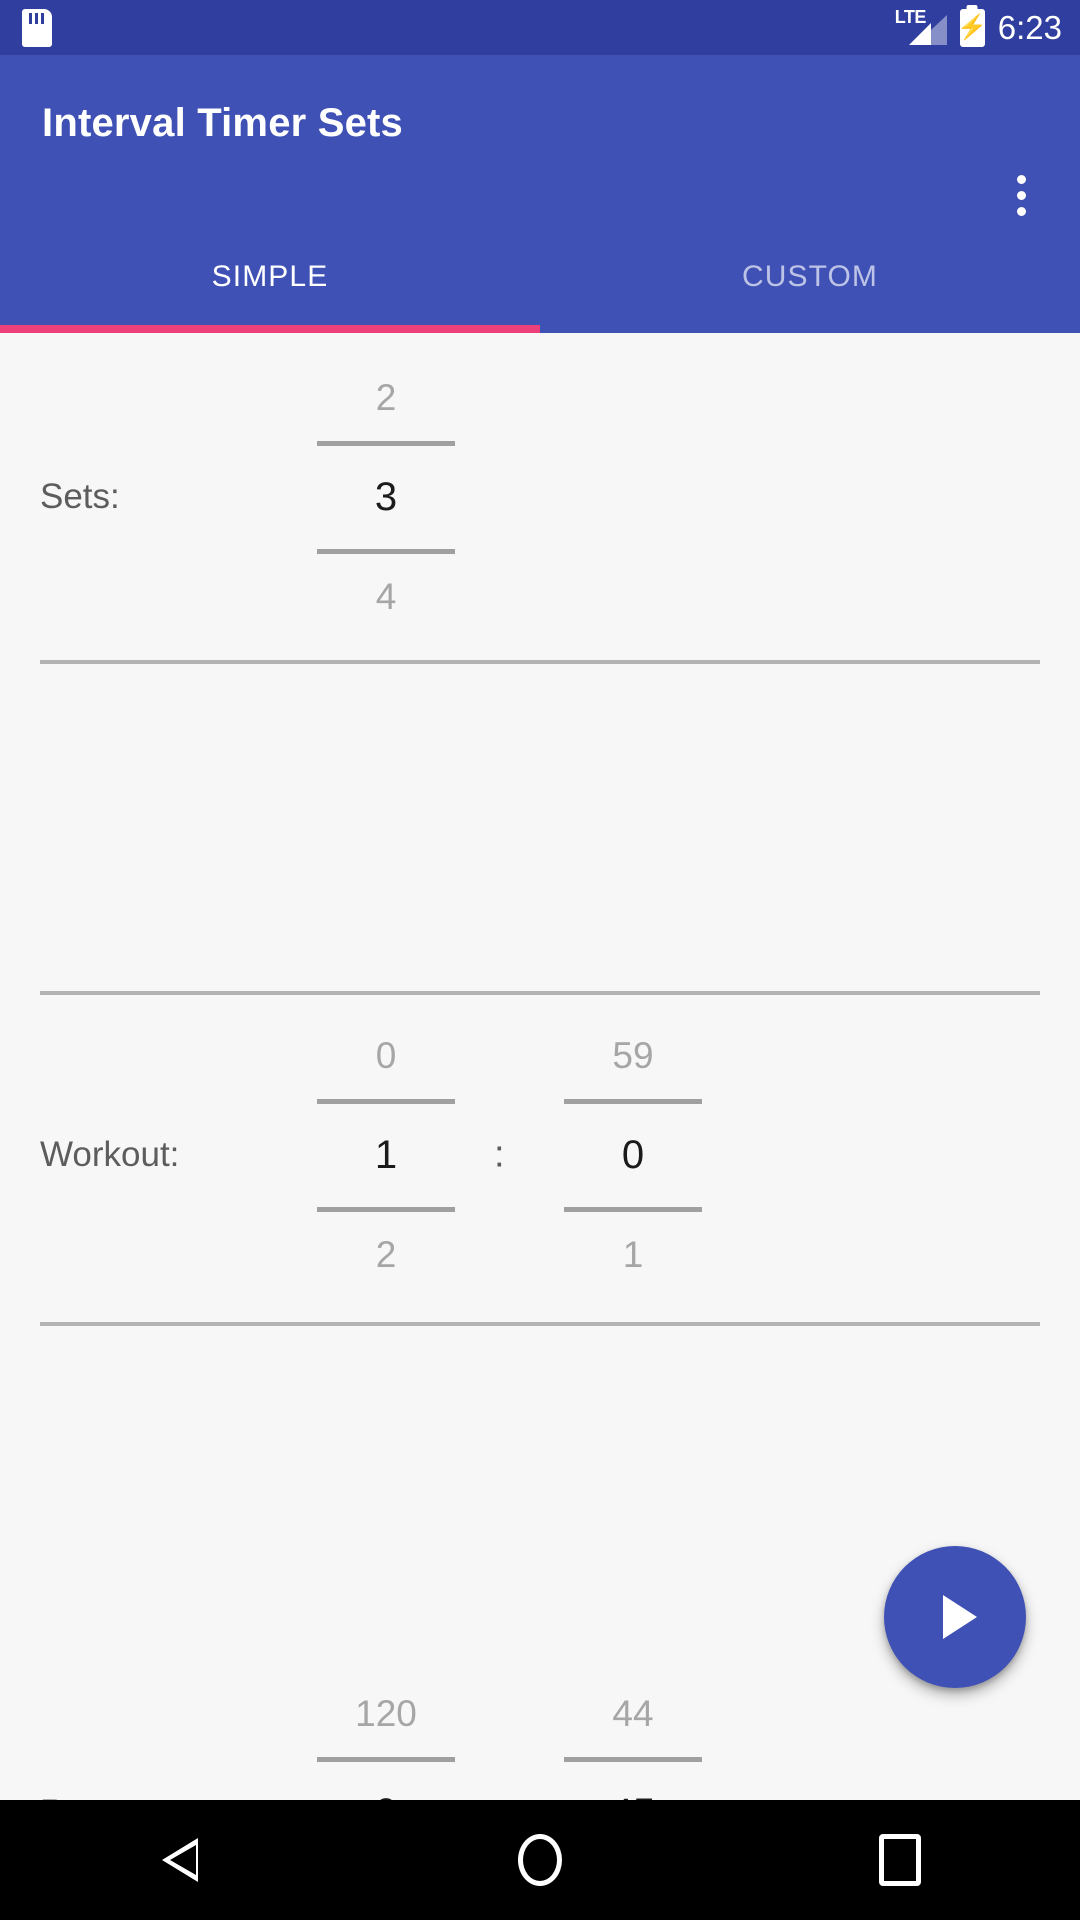 The image size is (1080, 1920). What do you see at coordinates (386, 597) in the screenshot?
I see `picker-sets-next: 4` at bounding box center [386, 597].